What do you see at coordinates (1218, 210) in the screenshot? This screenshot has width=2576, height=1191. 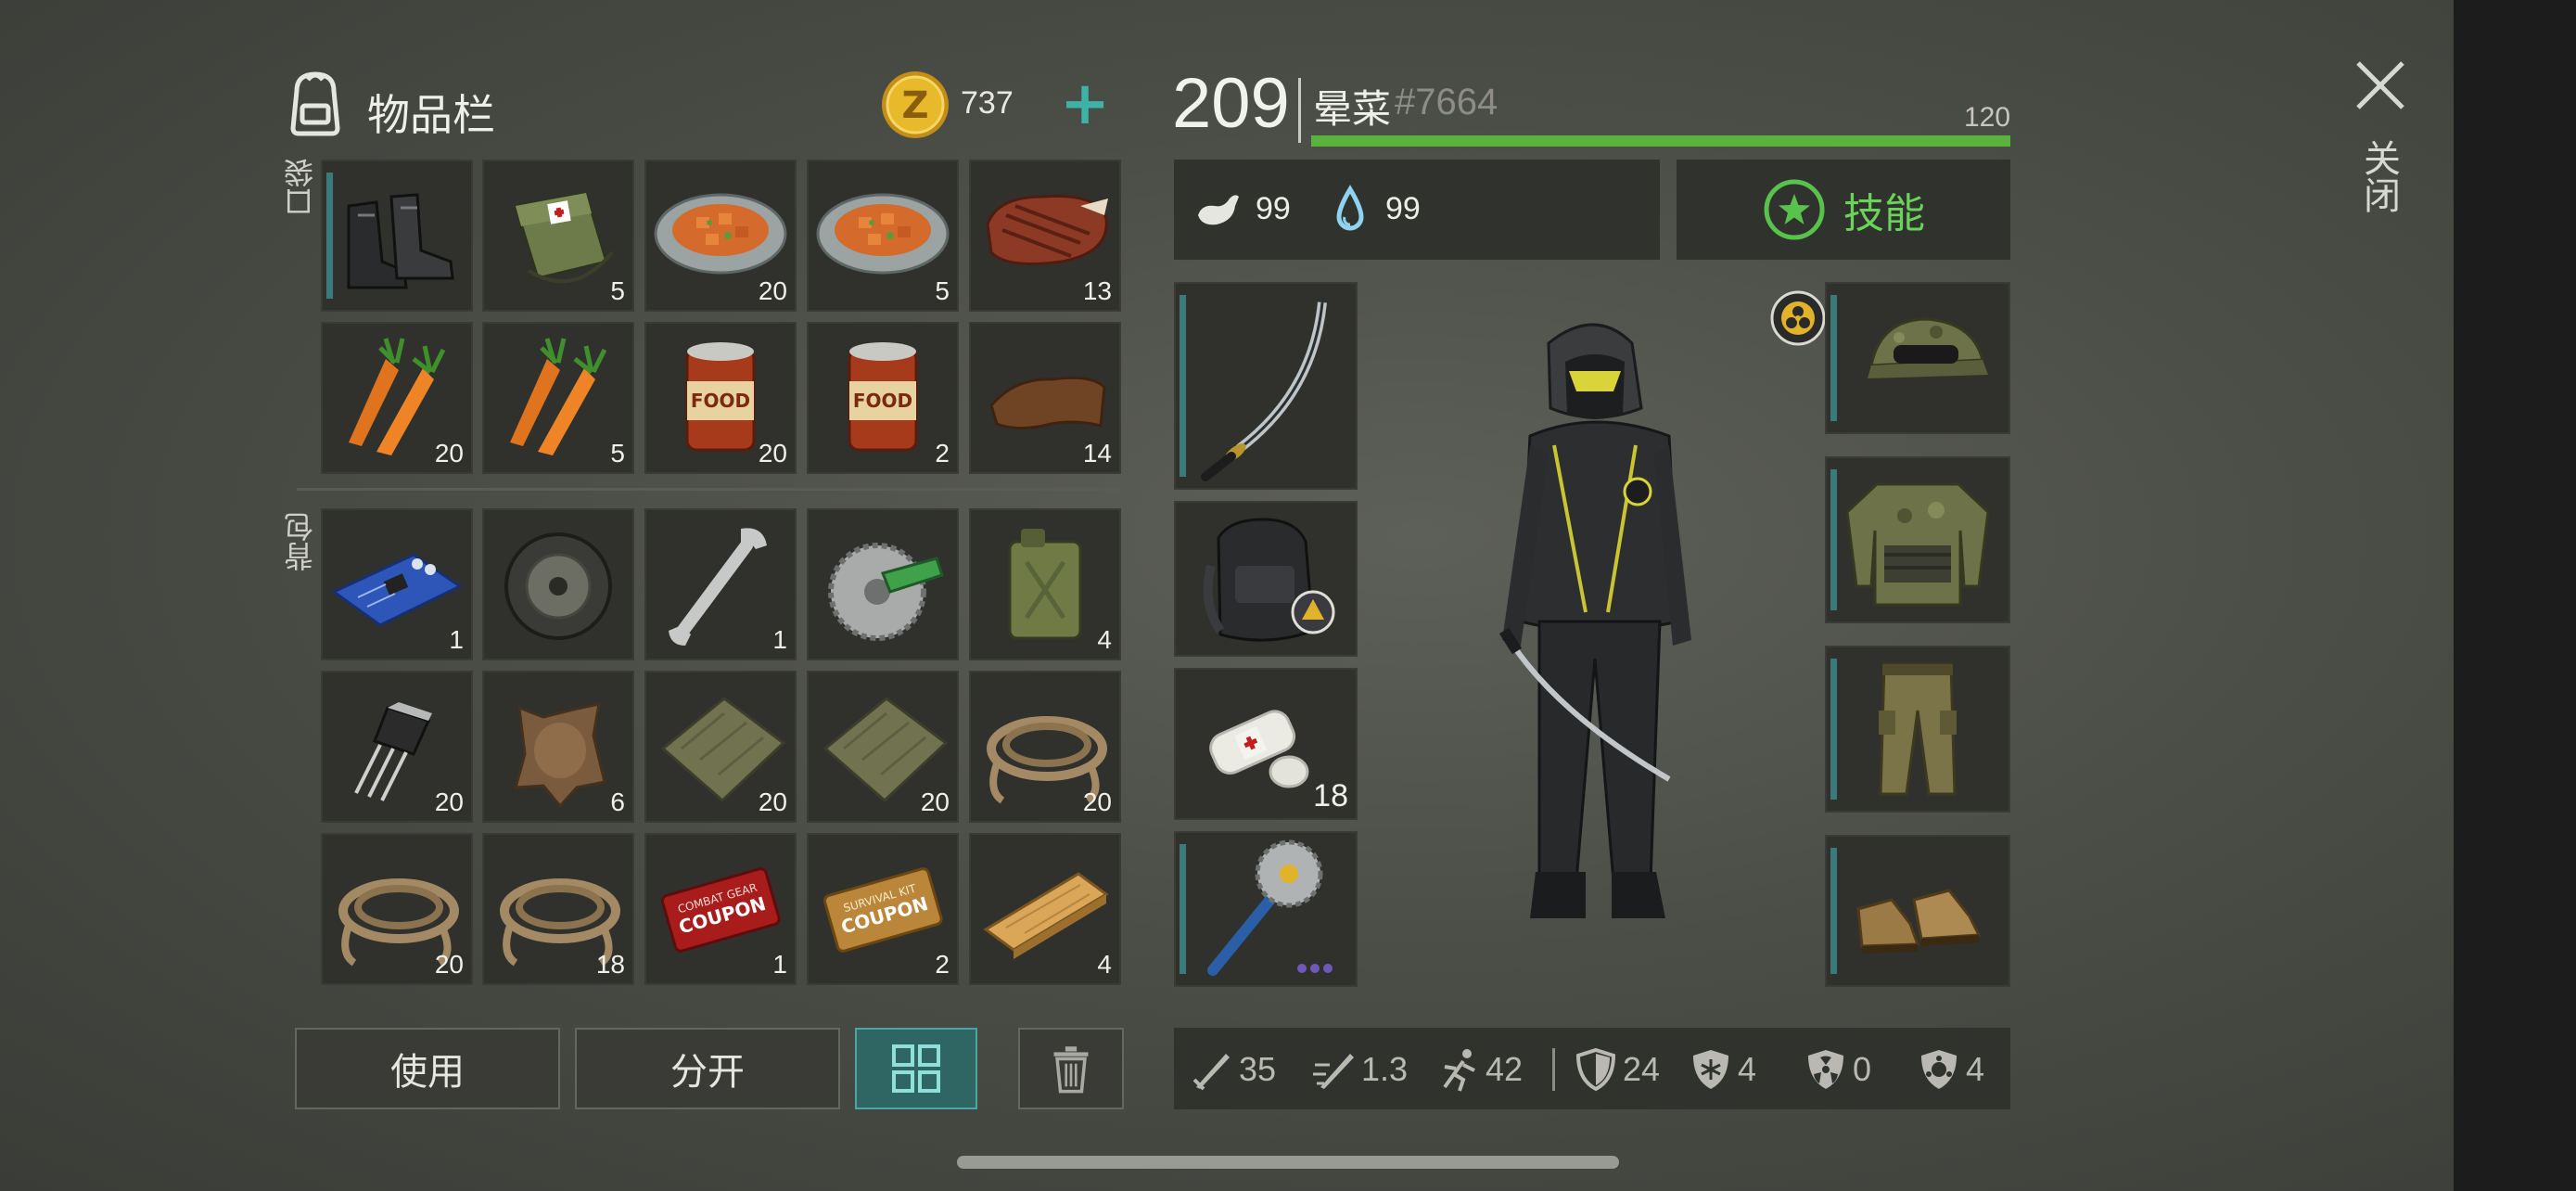 I see `hunger-icon` at bounding box center [1218, 210].